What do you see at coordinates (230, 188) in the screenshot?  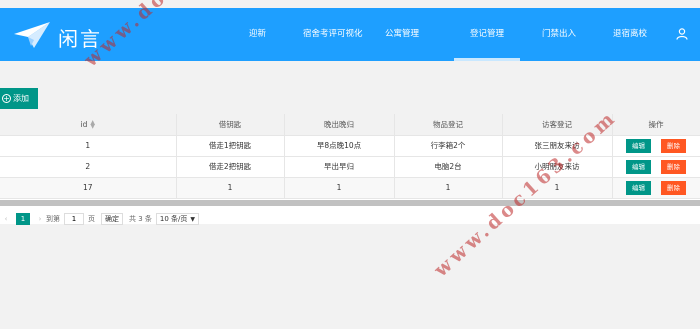 I see `cell-key: 1` at bounding box center [230, 188].